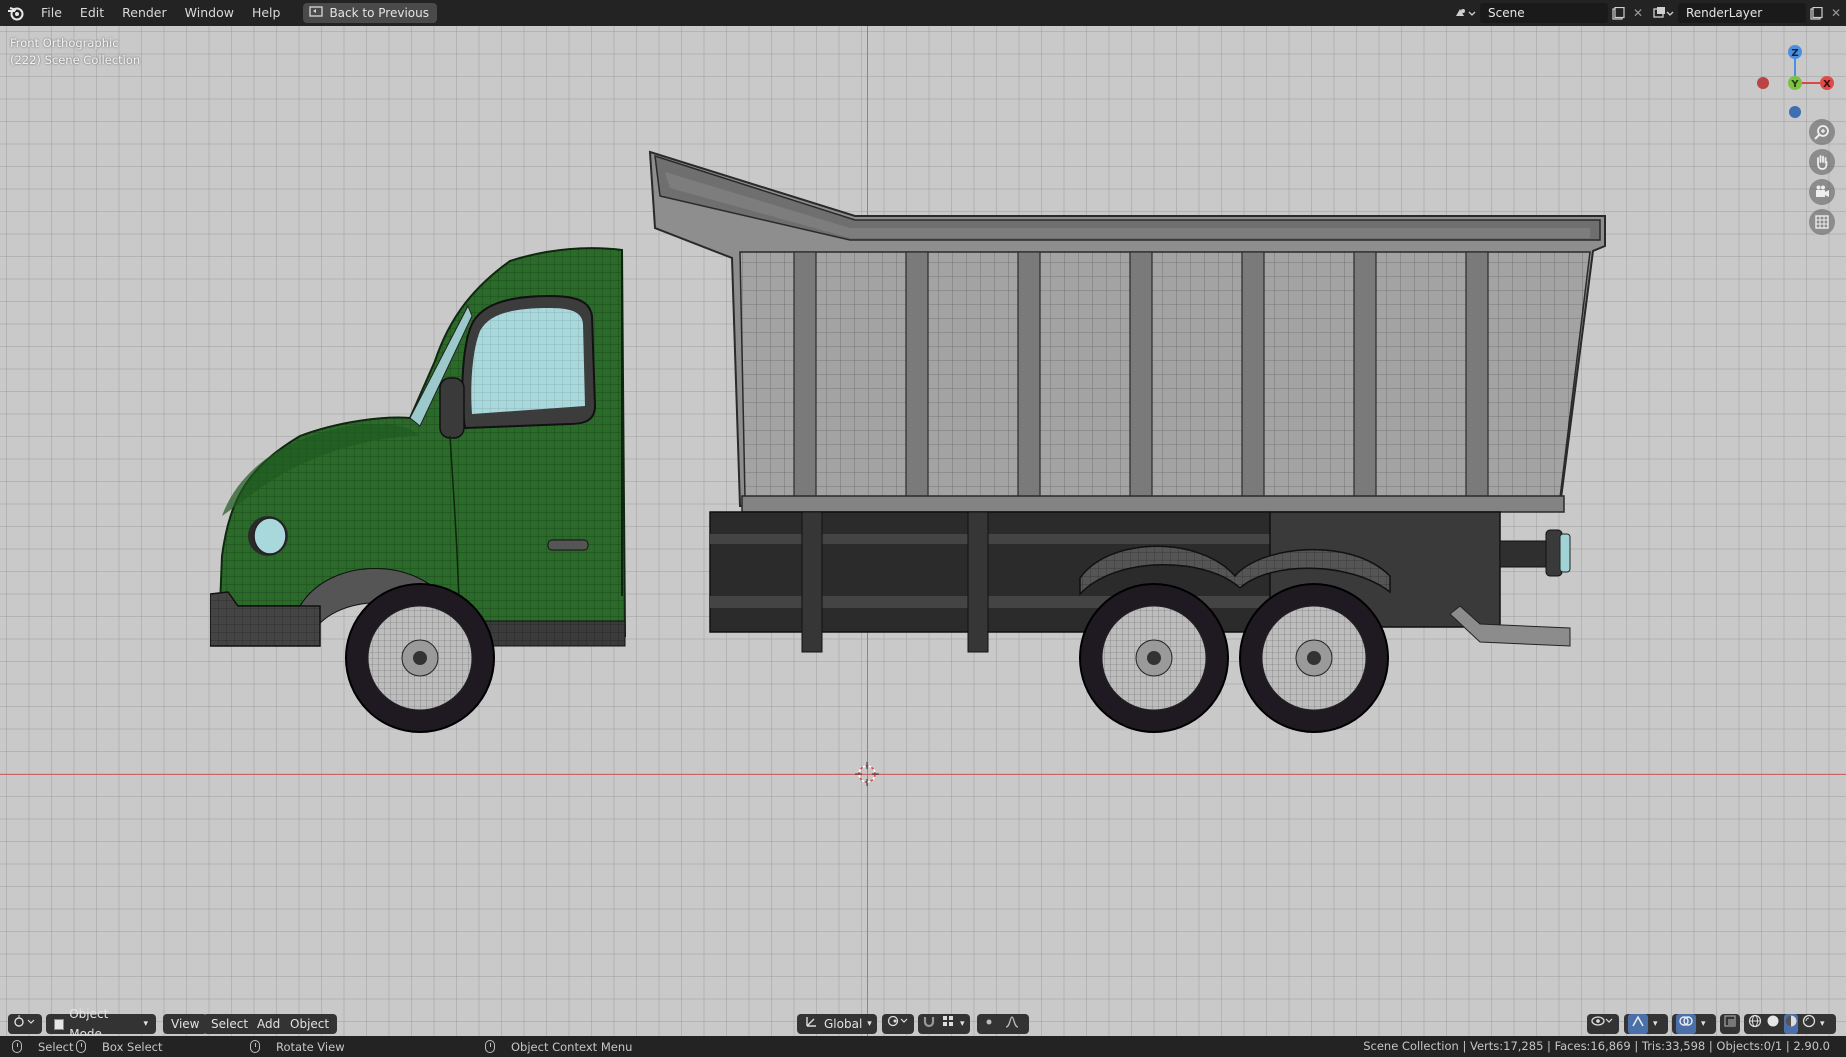 The height and width of the screenshot is (1057, 1846). Describe the element at coordinates (310, 1046) in the screenshot. I see `status-rotate-view-label: Rotate View` at that location.